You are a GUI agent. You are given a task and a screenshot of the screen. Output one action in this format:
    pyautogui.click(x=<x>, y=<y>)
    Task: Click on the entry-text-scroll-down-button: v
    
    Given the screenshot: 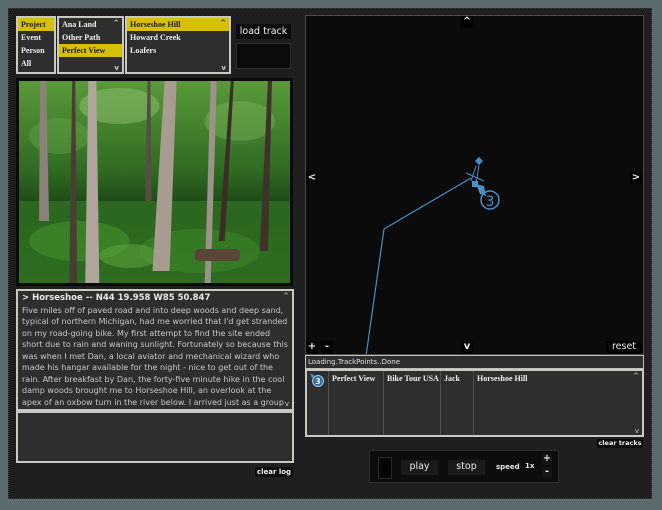 What is the action you would take?
    pyautogui.click(x=287, y=404)
    